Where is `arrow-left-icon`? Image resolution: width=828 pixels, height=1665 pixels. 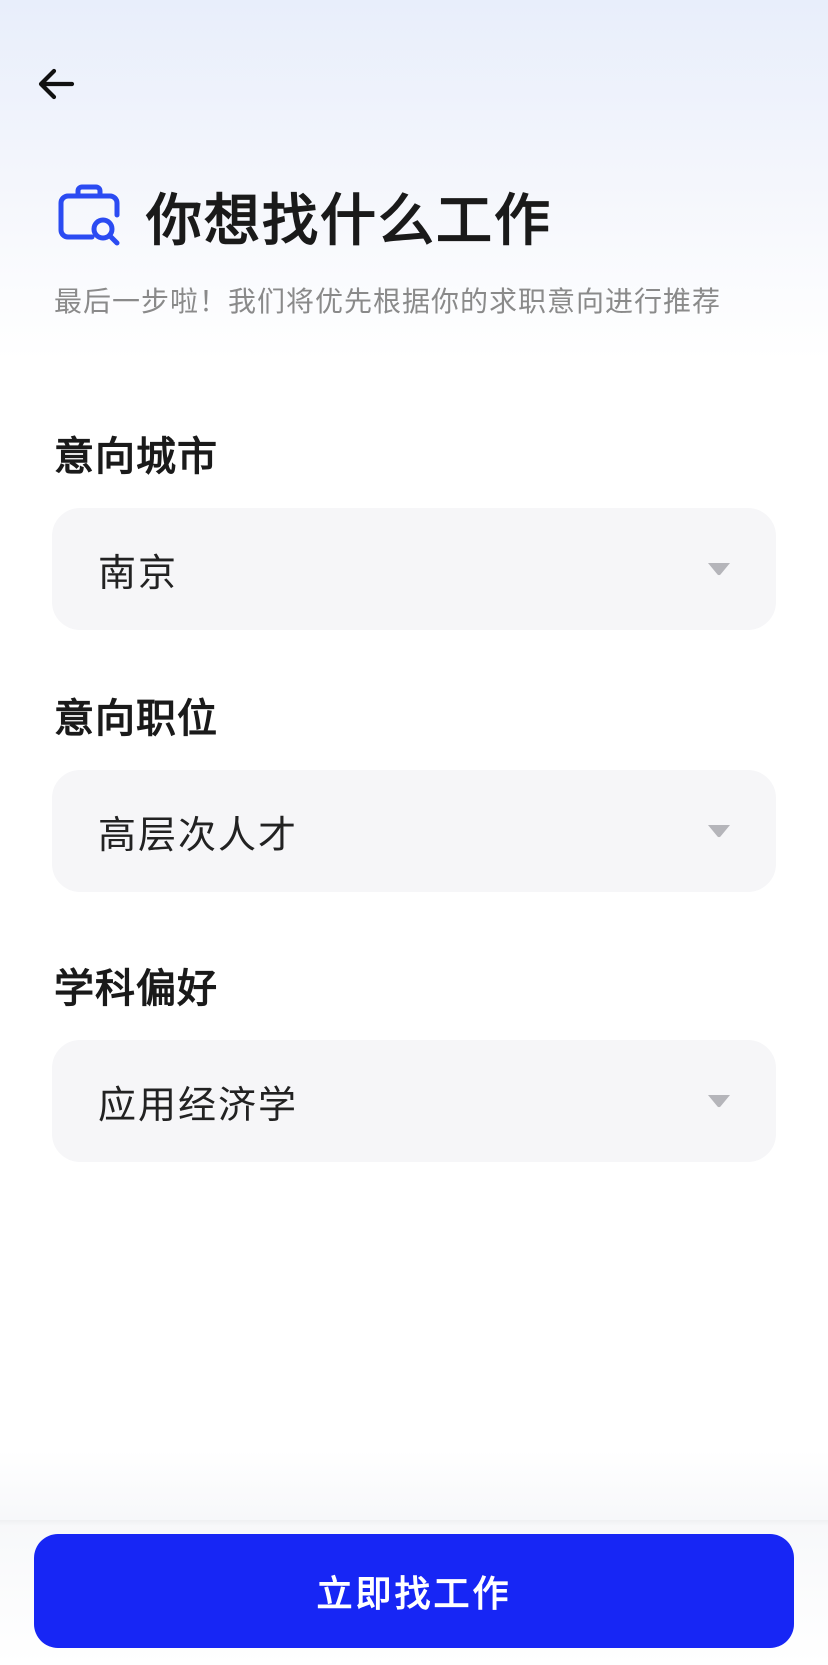
arrow-left-icon is located at coordinates (56, 84).